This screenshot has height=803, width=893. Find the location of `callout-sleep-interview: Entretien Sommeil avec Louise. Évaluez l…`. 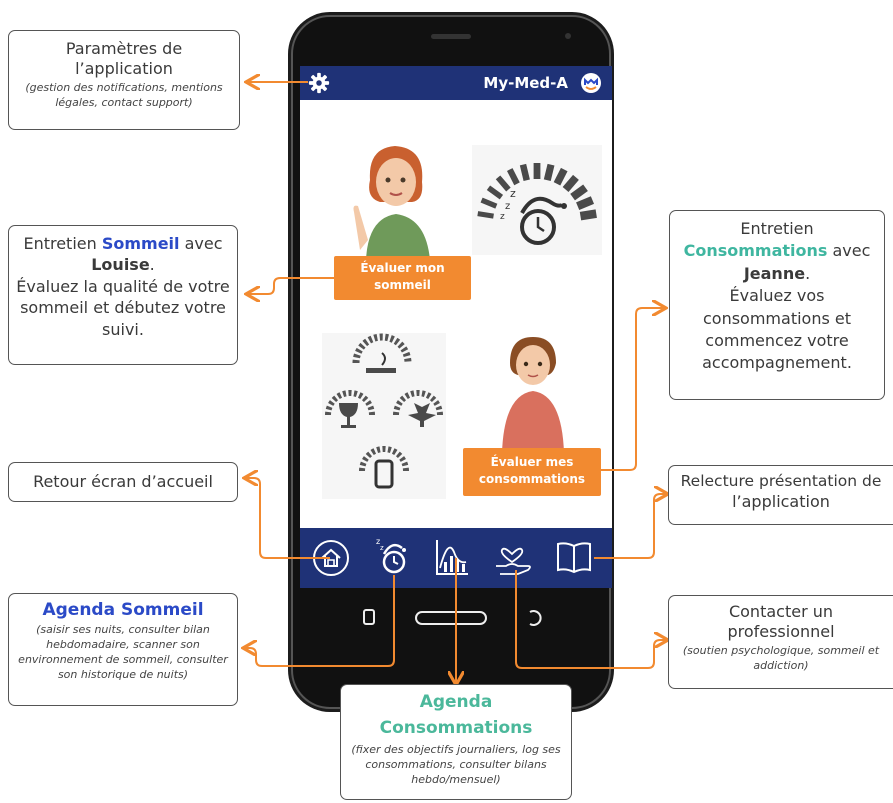

callout-sleep-interview: Entretien Sommeil avec Louise. Évaluez l… is located at coordinates (123, 295).